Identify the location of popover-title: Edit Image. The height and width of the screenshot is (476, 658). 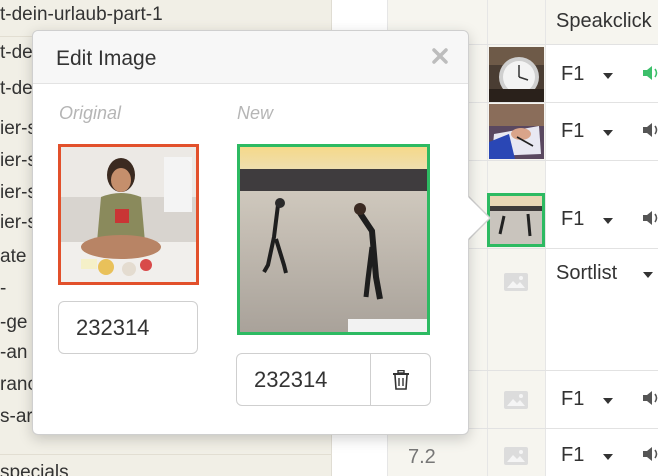
(106, 58).